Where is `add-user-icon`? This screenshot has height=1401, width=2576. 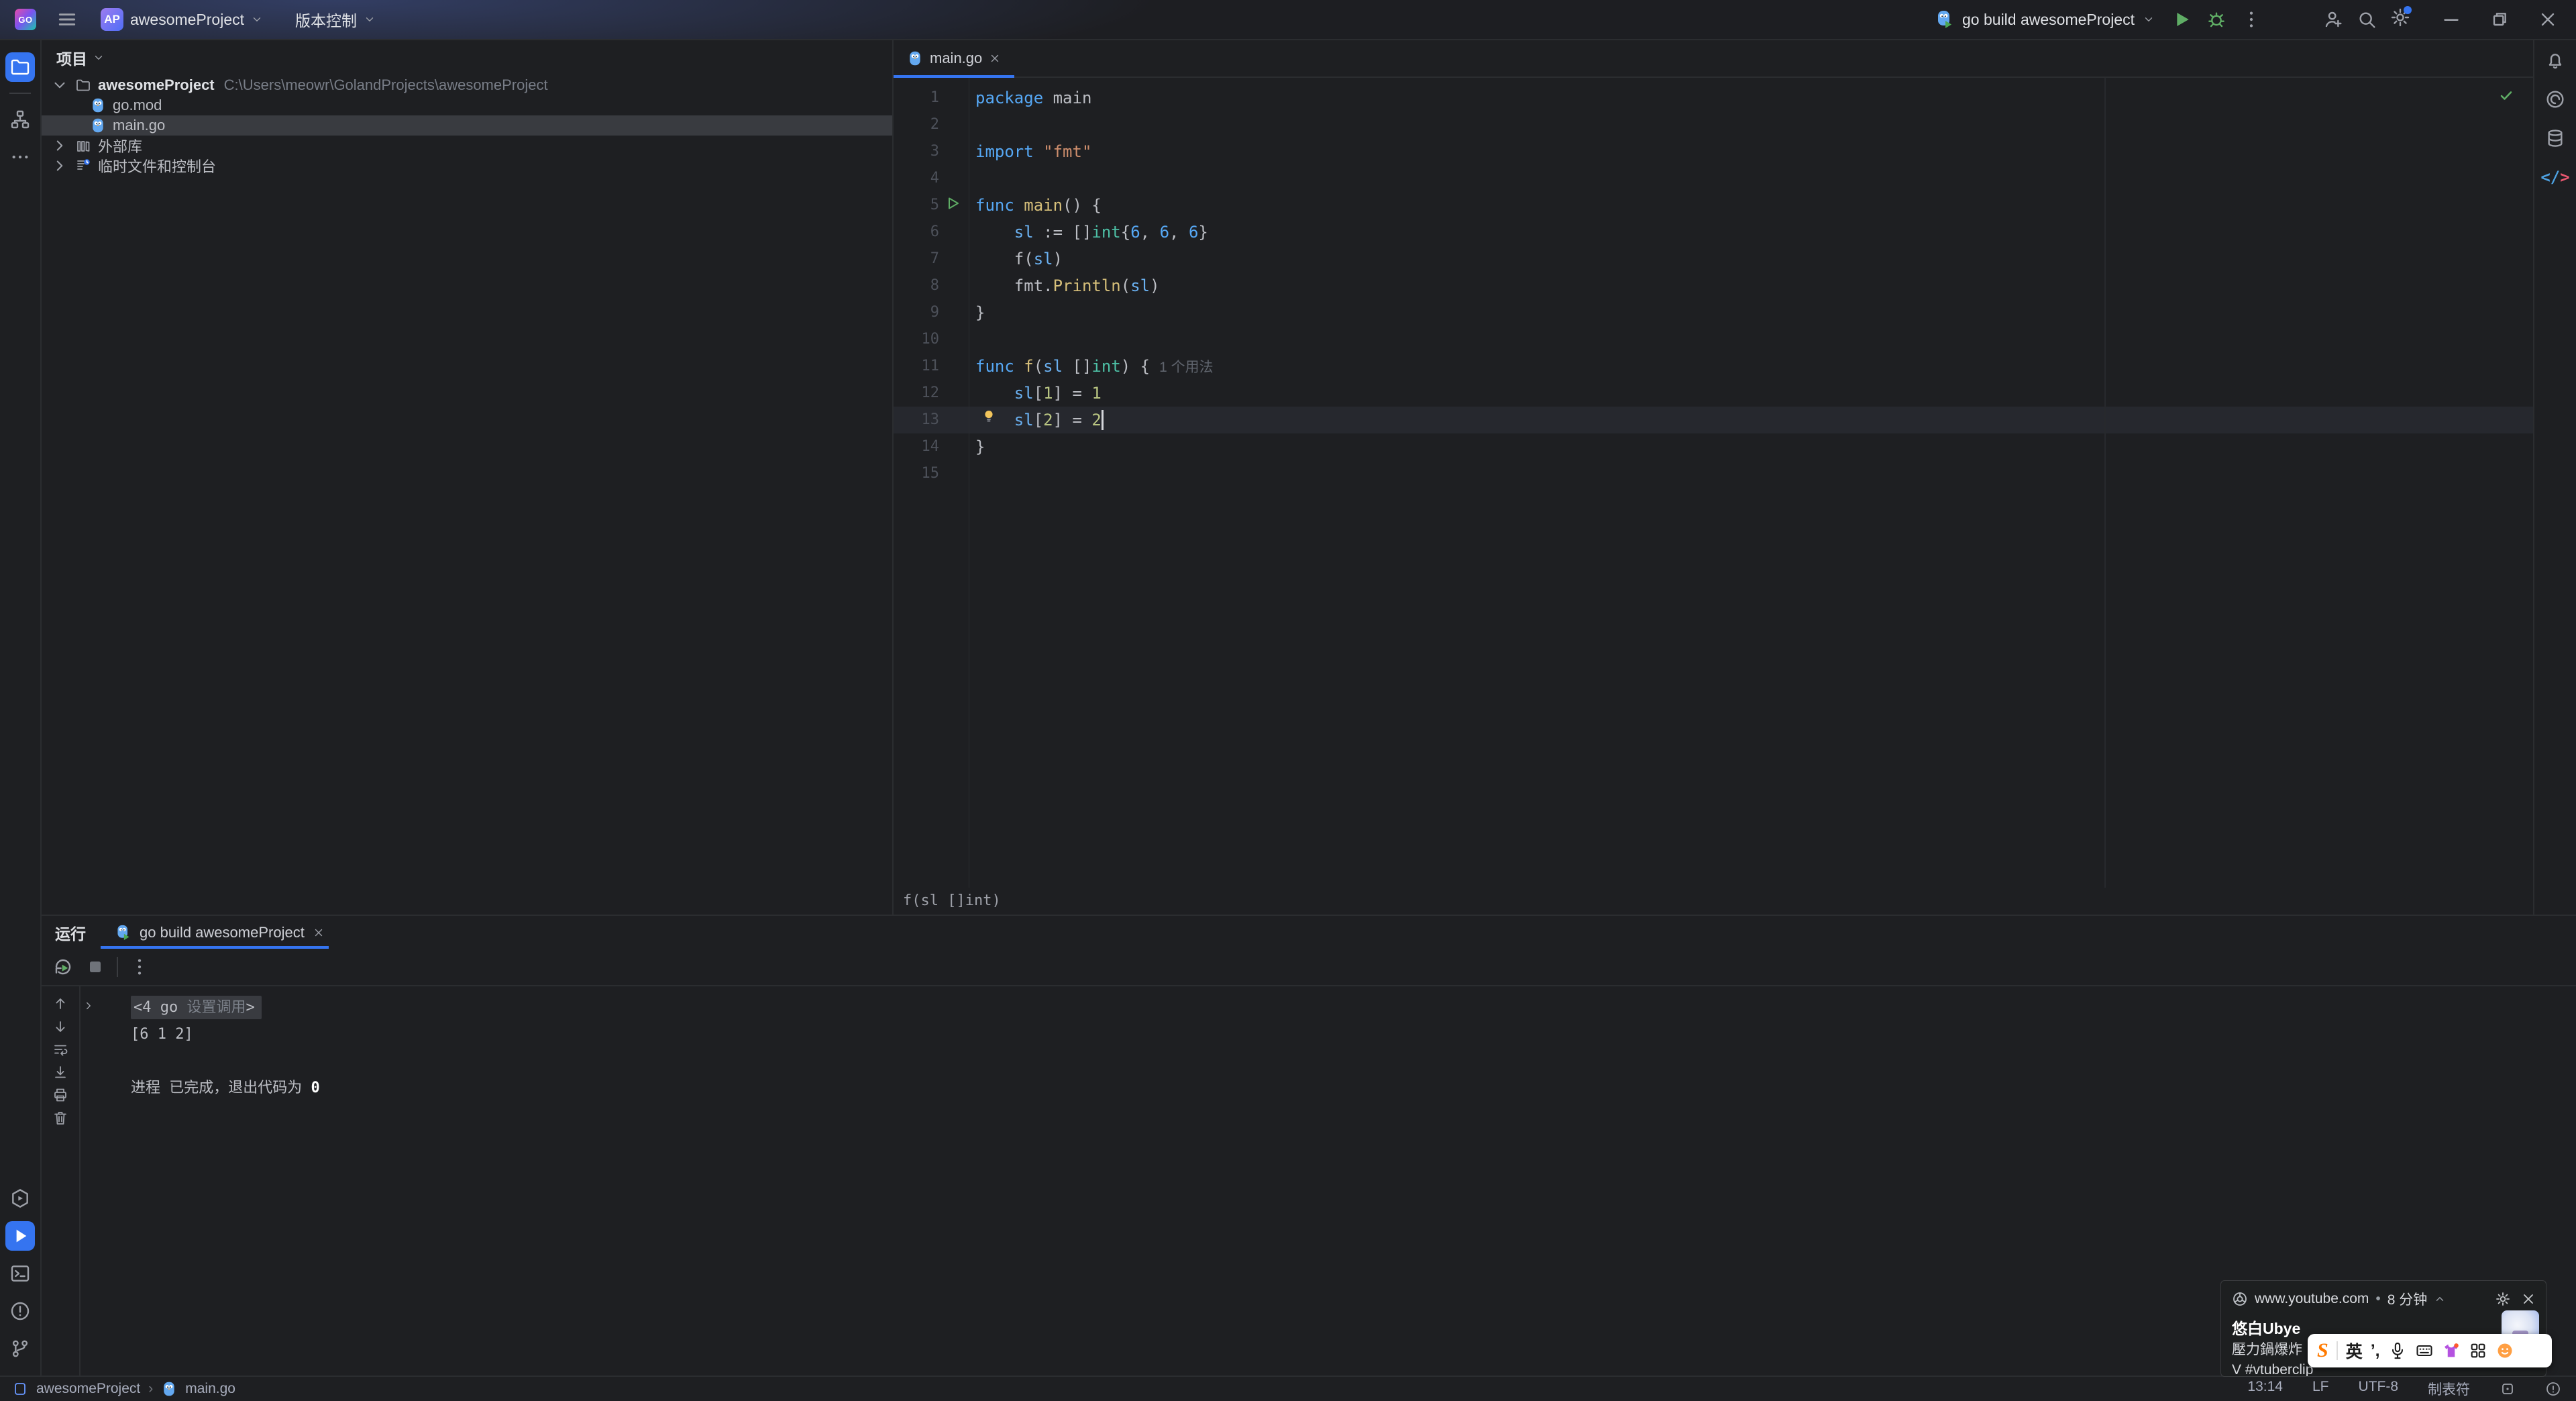 add-user-icon is located at coordinates (2333, 19).